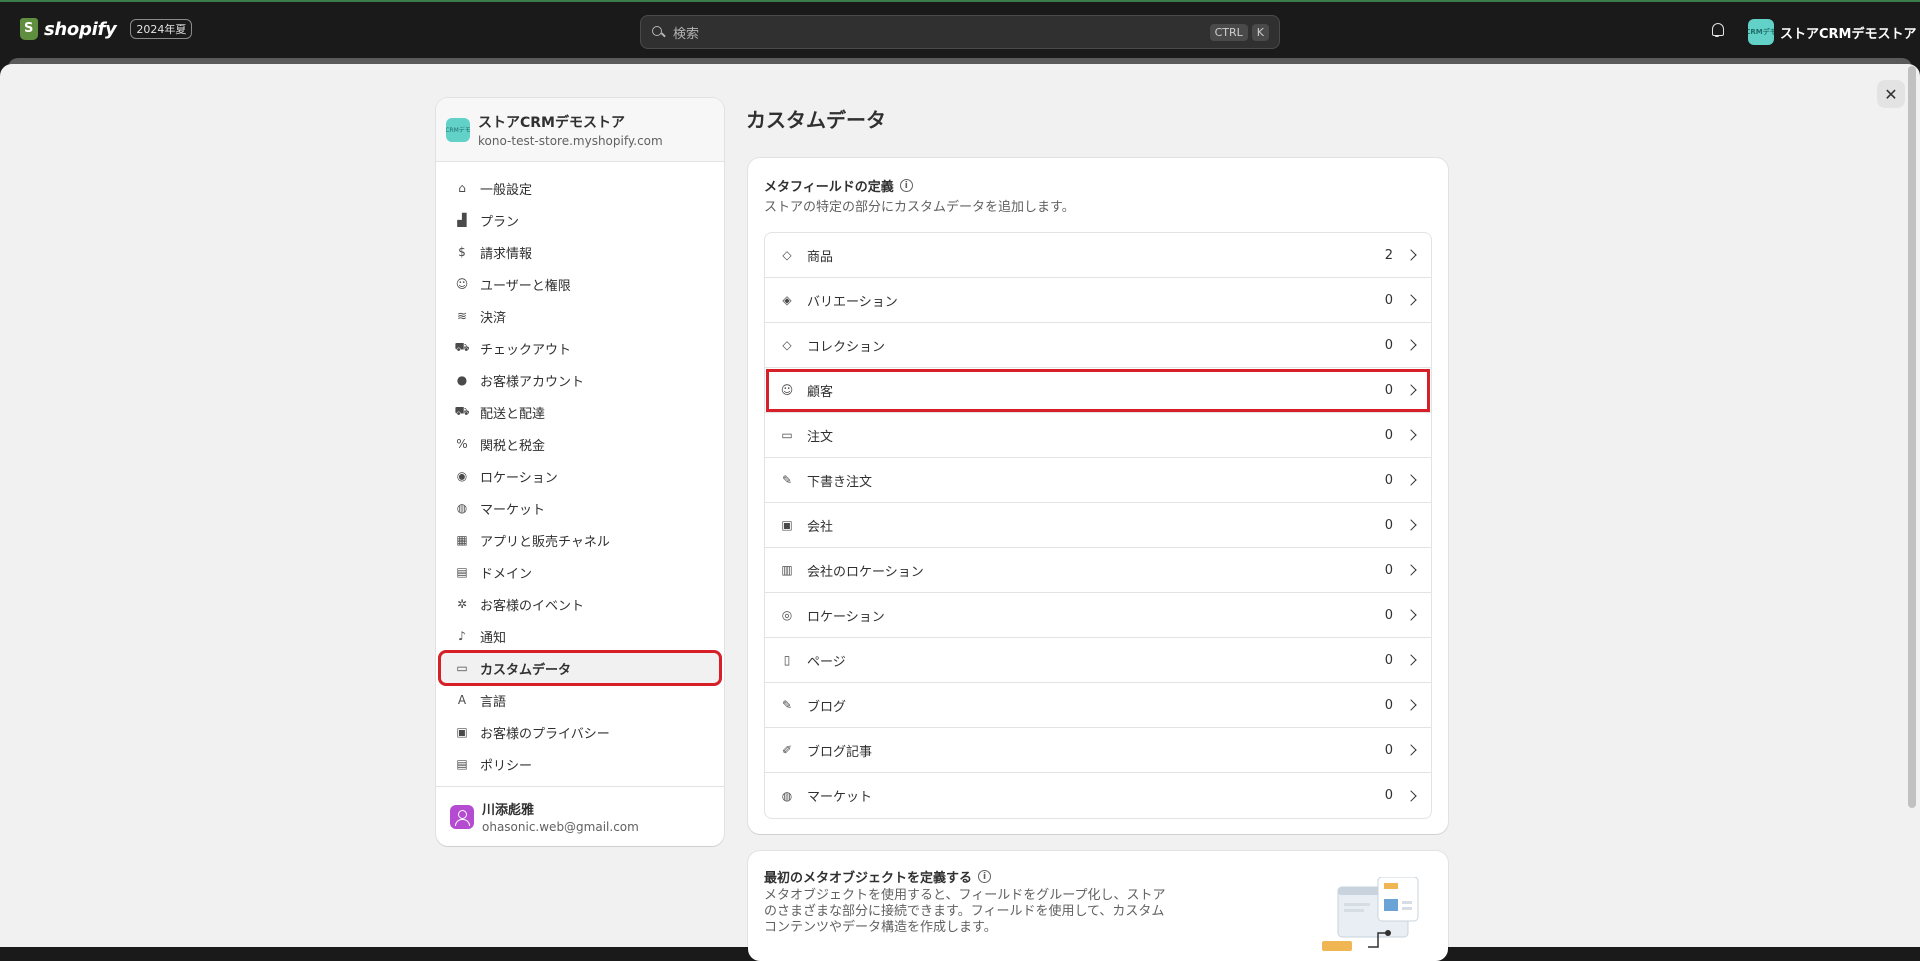 The width and height of the screenshot is (1920, 961). I want to click on resource-row: ▣ 会社 0, so click(1098, 525).